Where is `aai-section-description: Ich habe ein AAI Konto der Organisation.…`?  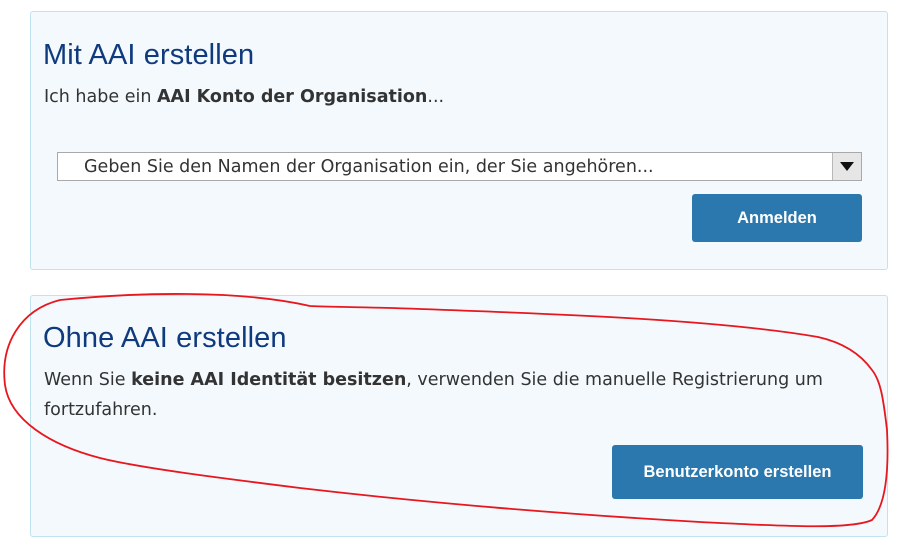 aai-section-description: Ich habe ein AAI Konto der Organisation.… is located at coordinates (244, 97).